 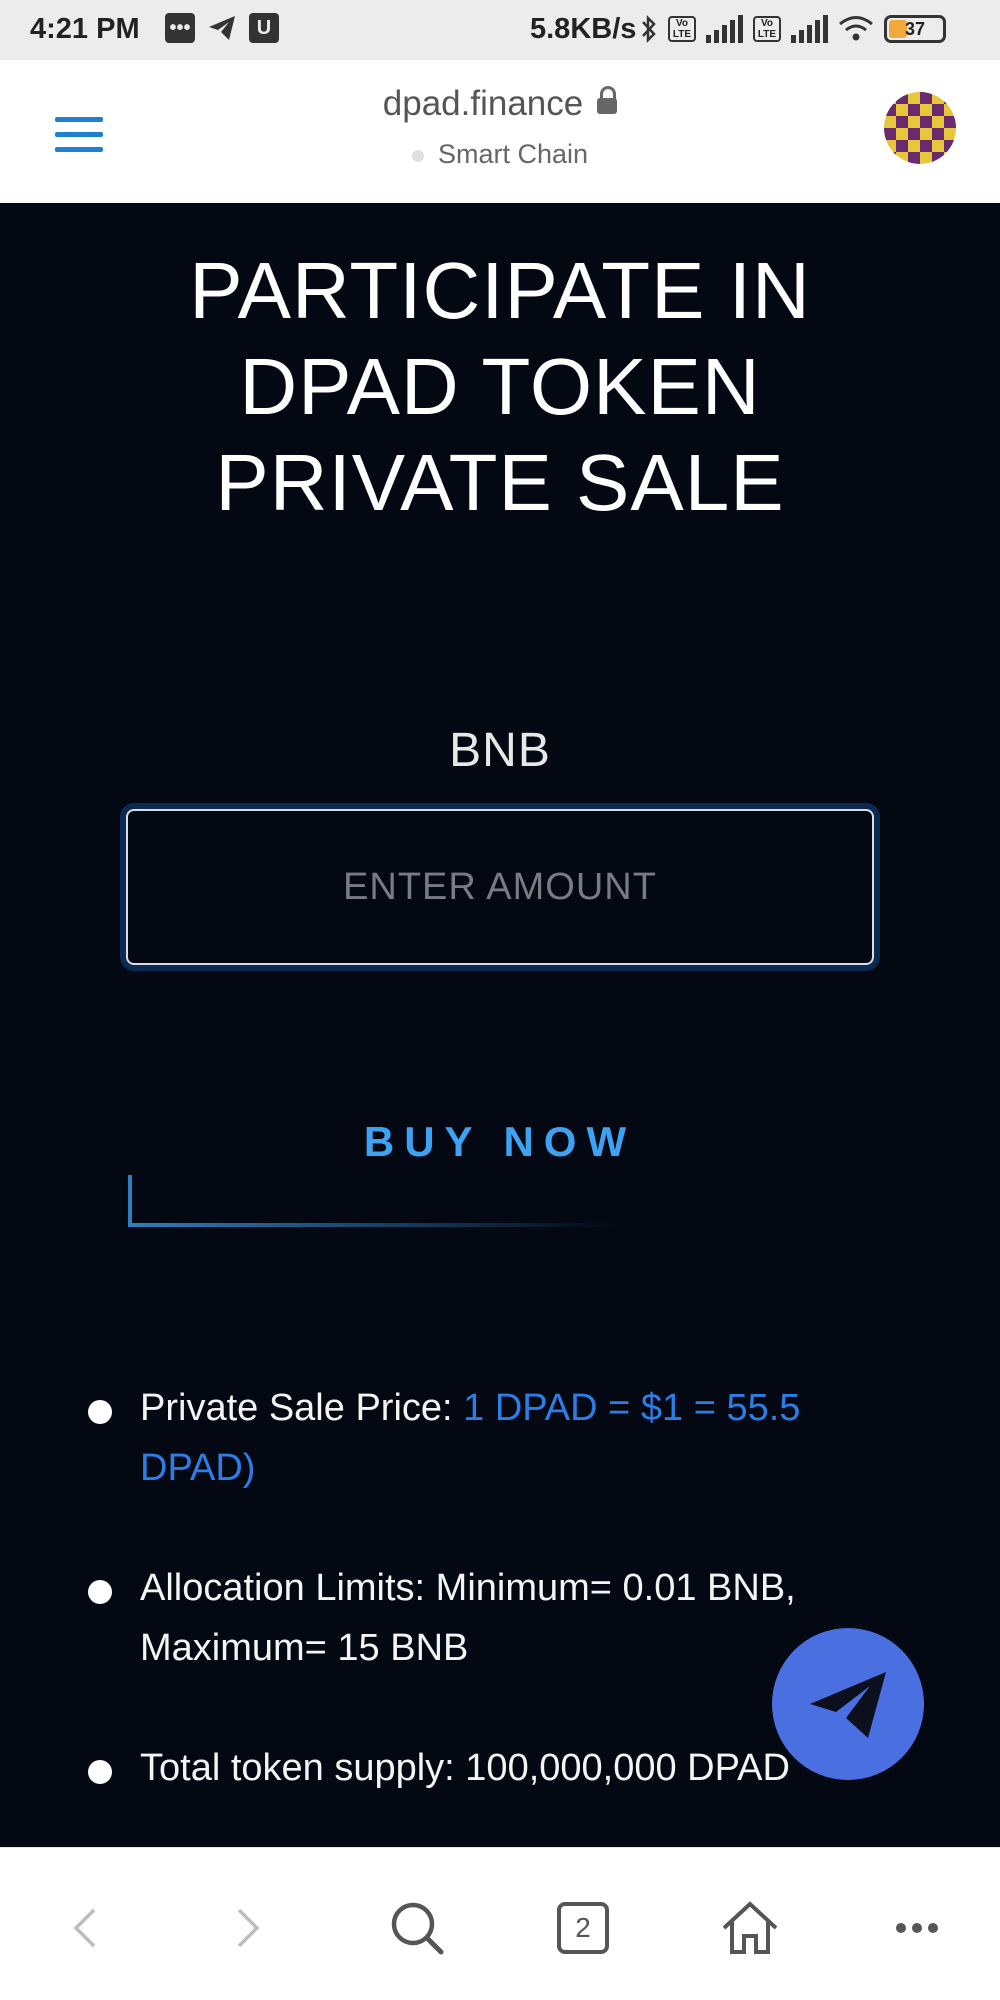 I want to click on page-title: PARTICIPATE IN DPAD TOKEN PRIVATE SALE, so click(x=500, y=386).